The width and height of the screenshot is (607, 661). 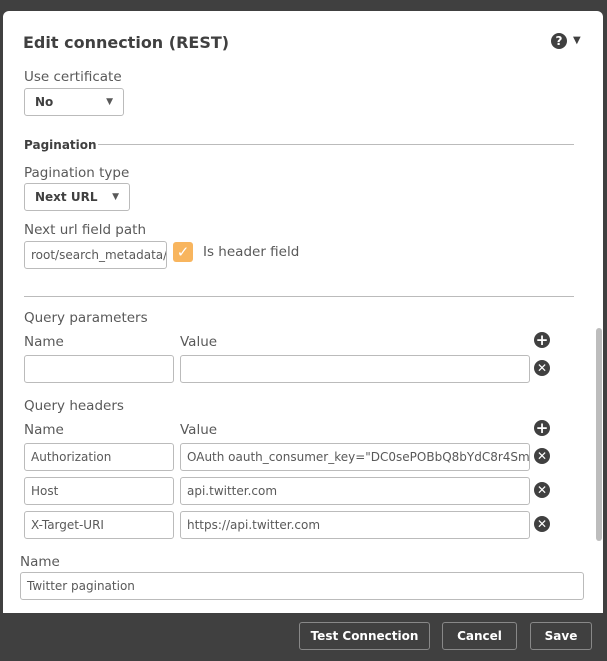 What do you see at coordinates (99, 525) in the screenshot?
I see `header-name-input: X-Target-URI` at bounding box center [99, 525].